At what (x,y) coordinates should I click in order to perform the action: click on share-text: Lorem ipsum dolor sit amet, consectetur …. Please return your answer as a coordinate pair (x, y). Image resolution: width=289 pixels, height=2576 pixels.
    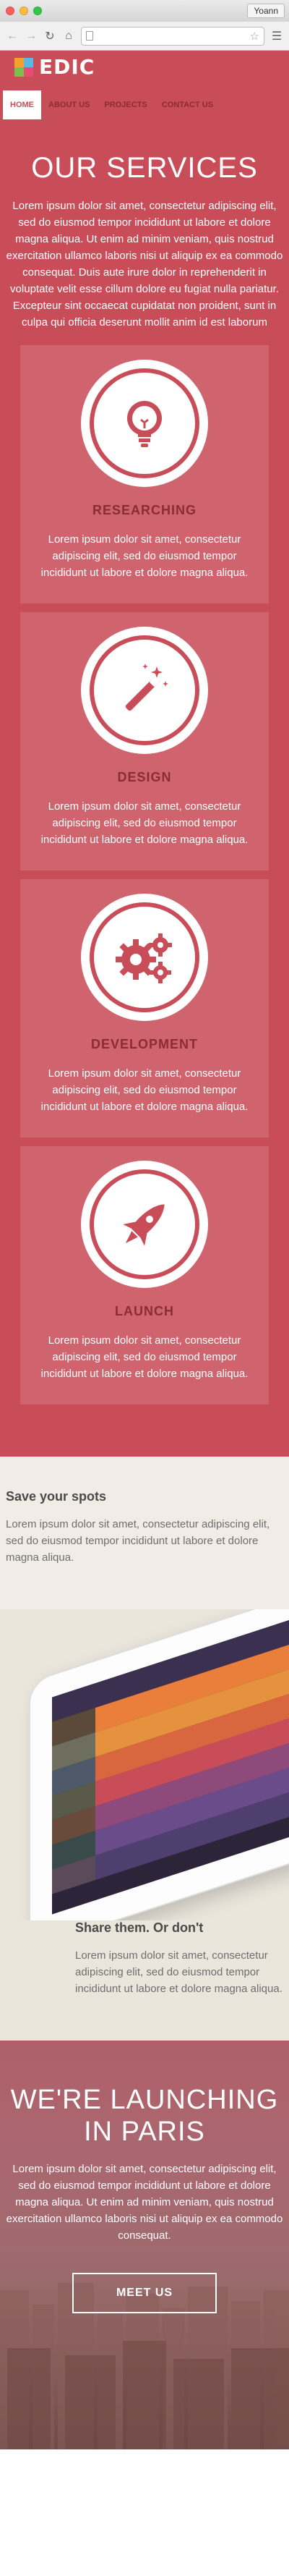
    Looking at the image, I should click on (178, 1972).